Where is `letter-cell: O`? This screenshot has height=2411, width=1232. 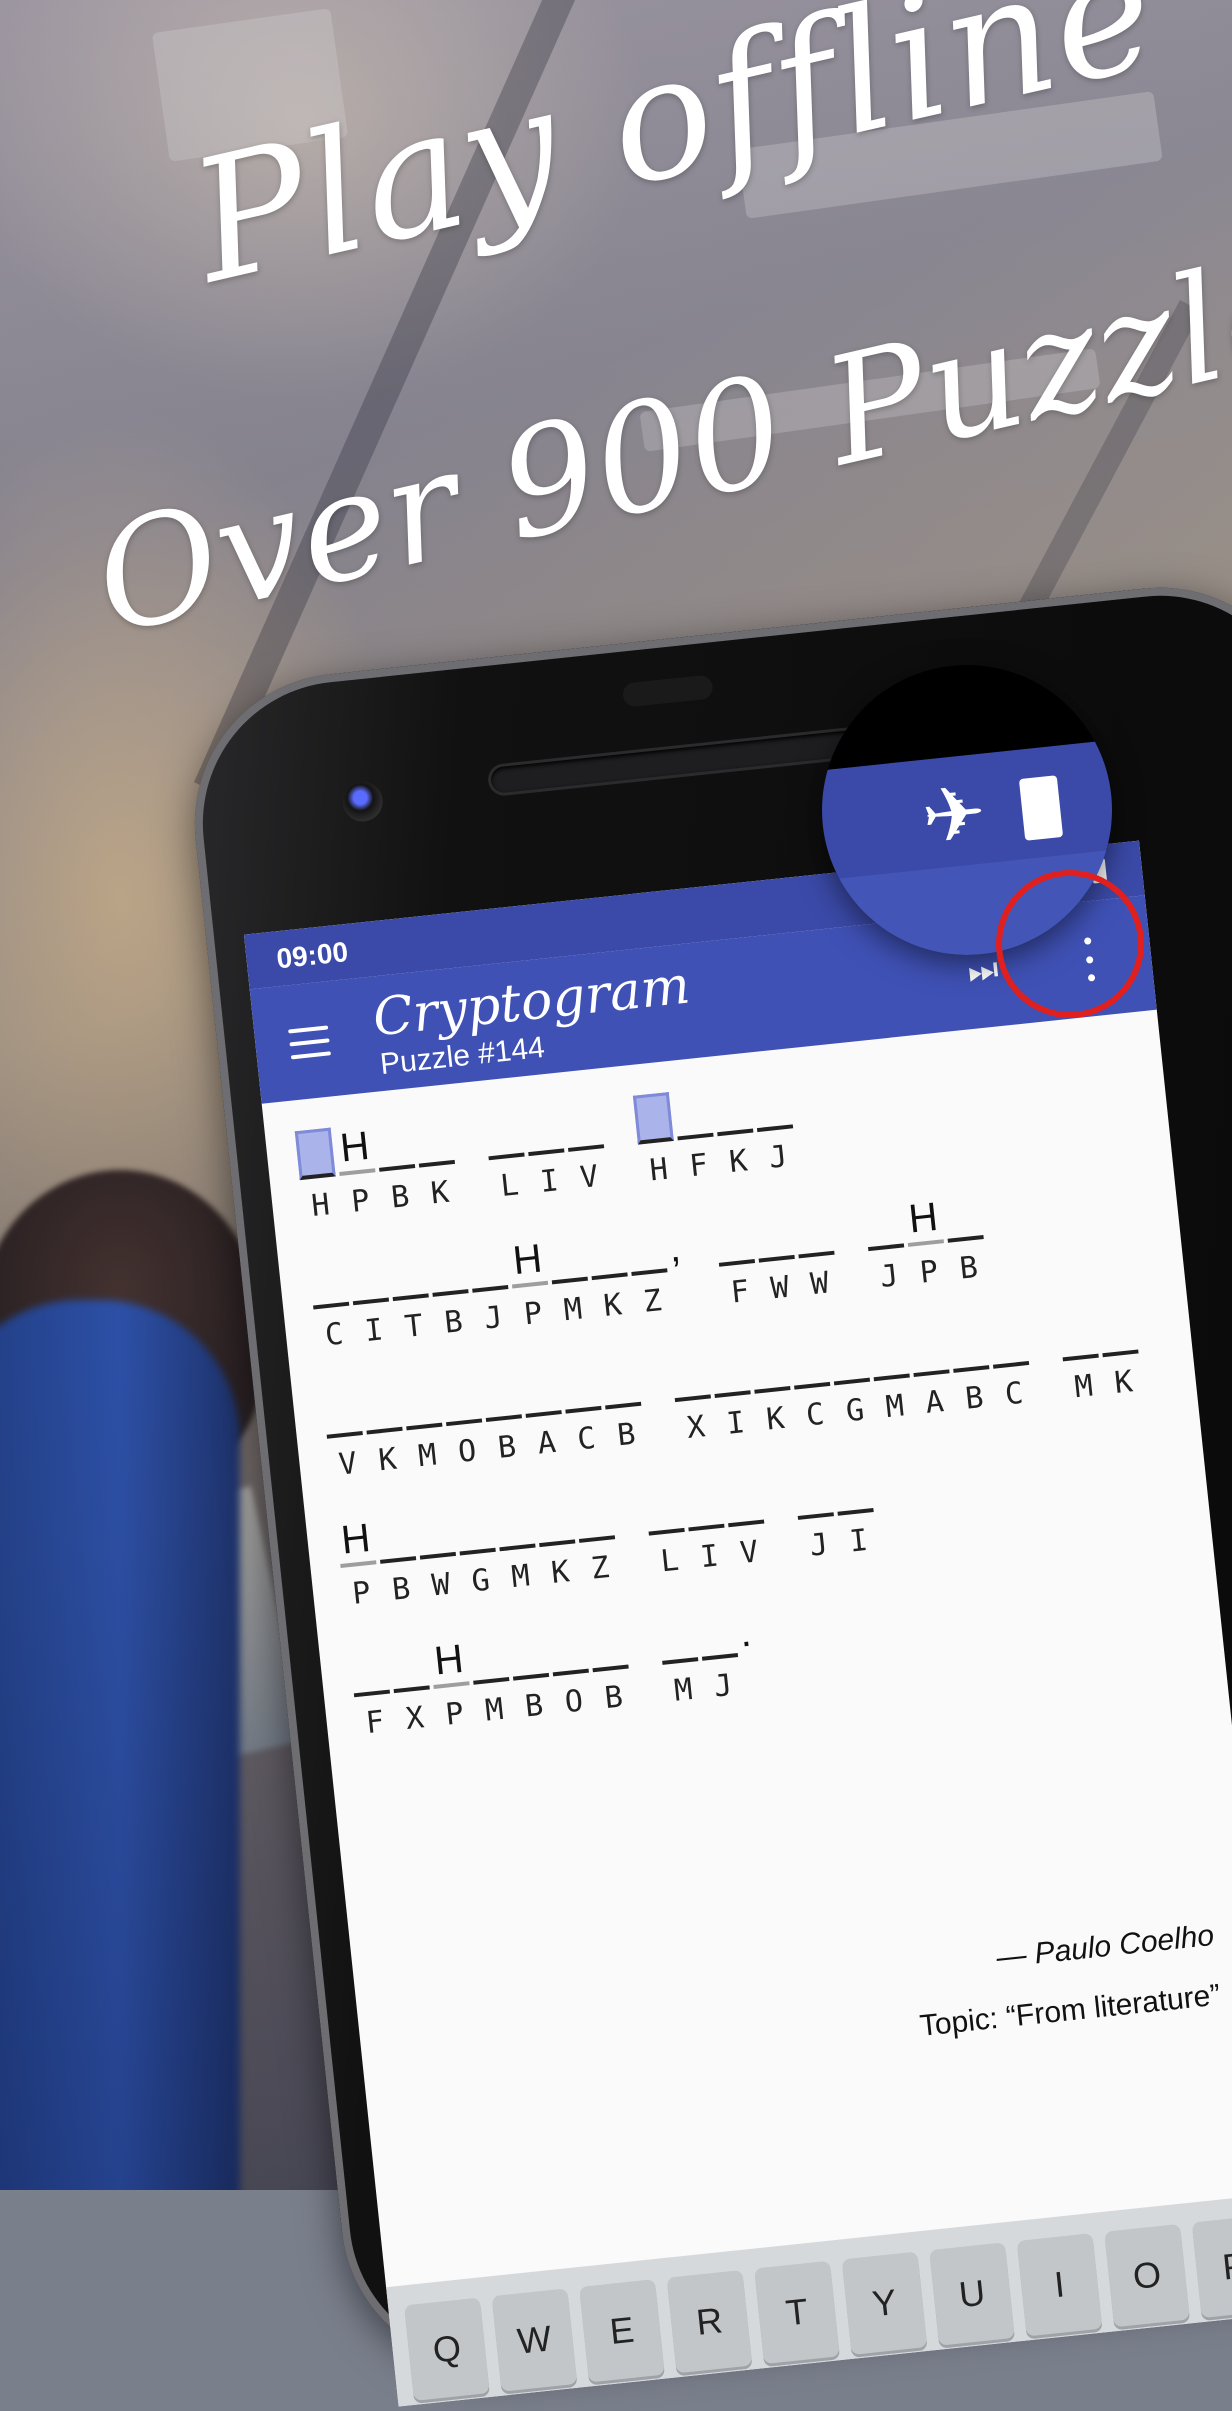
letter-cell: O is located at coordinates (464, 1421).